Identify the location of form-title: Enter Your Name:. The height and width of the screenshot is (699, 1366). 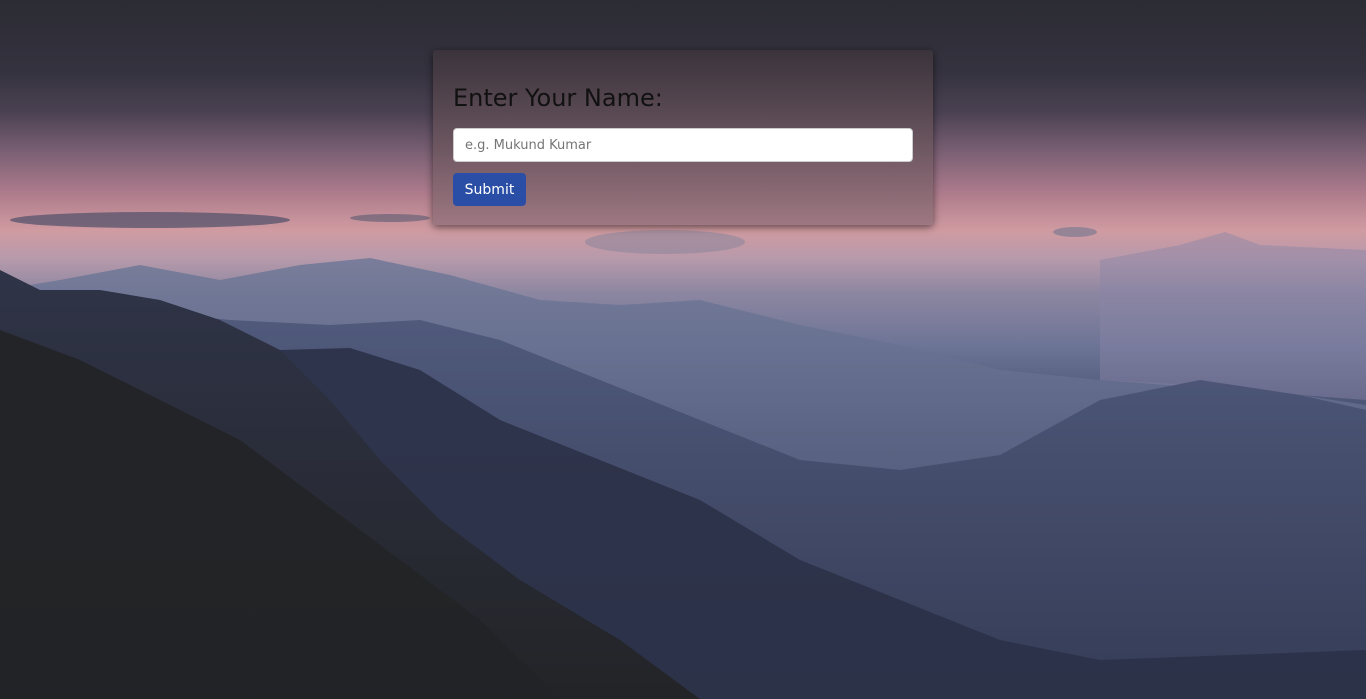
(558, 98).